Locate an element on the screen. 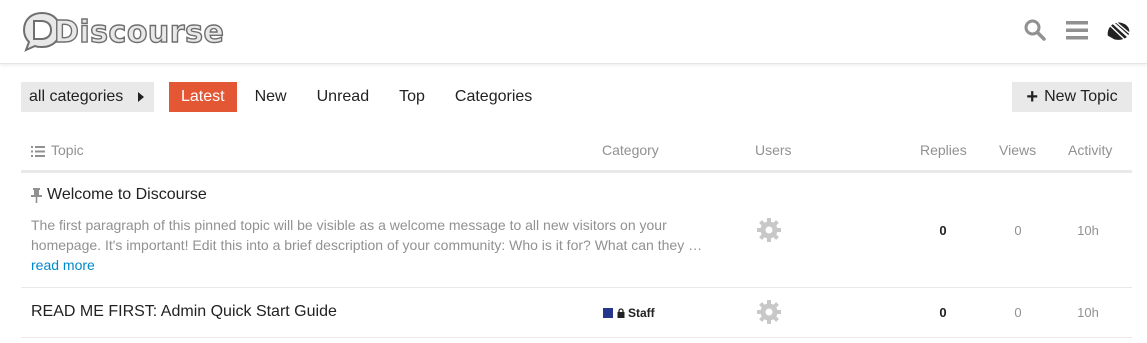 The height and width of the screenshot is (343, 1147). list-icon is located at coordinates (38, 151).